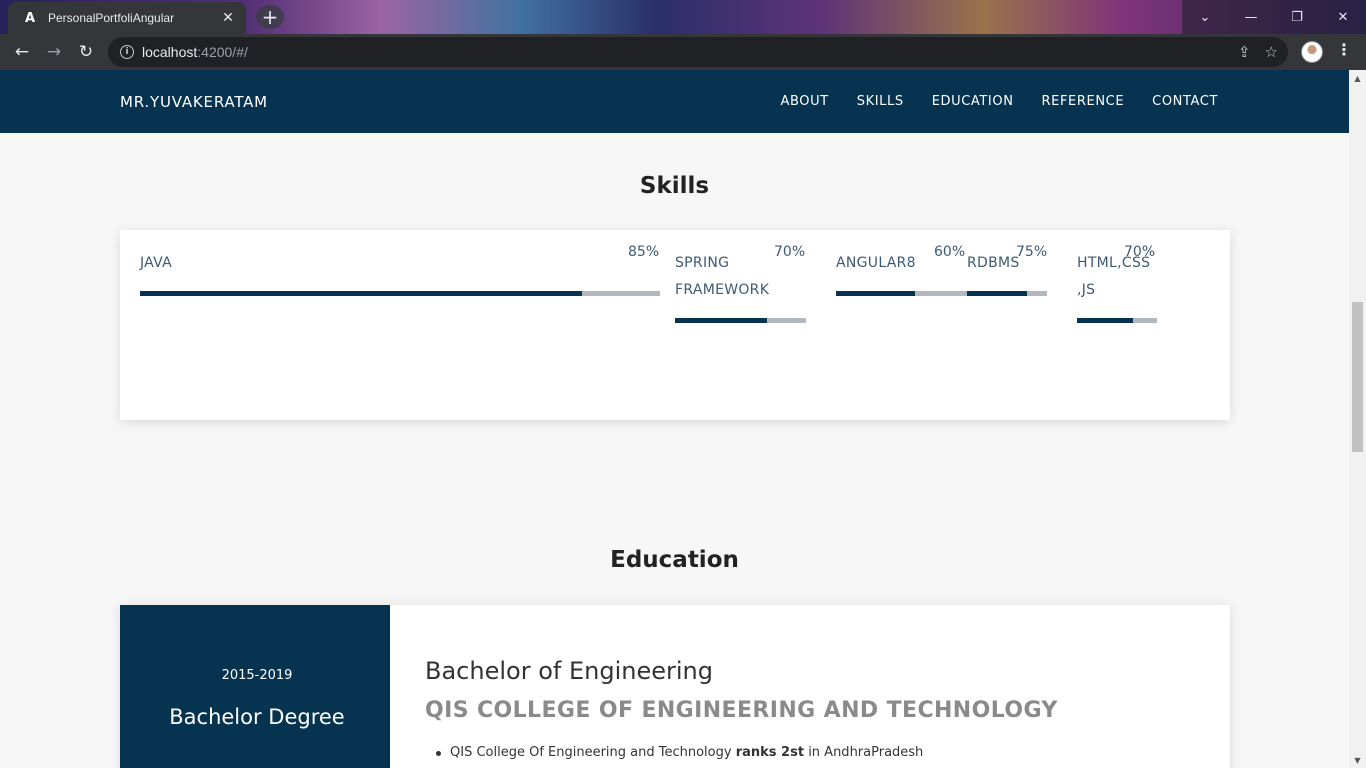 This screenshot has width=1366, height=768. What do you see at coordinates (156, 263) in the screenshot?
I see `skill-label: JAVA` at bounding box center [156, 263].